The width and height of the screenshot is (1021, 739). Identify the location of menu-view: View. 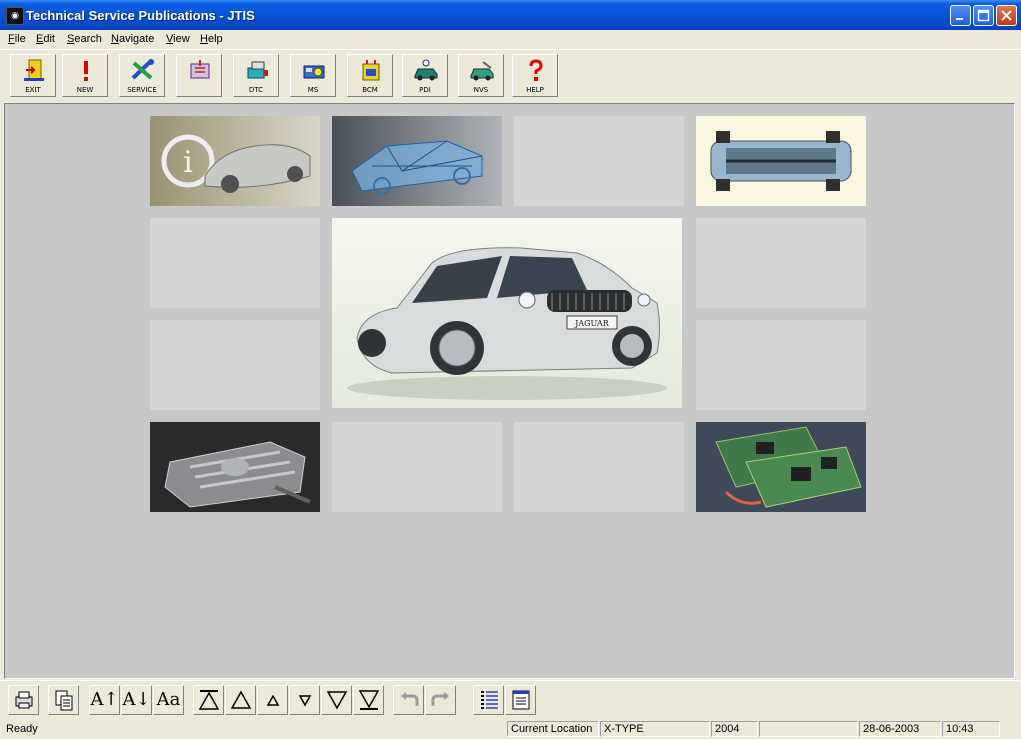
(178, 39).